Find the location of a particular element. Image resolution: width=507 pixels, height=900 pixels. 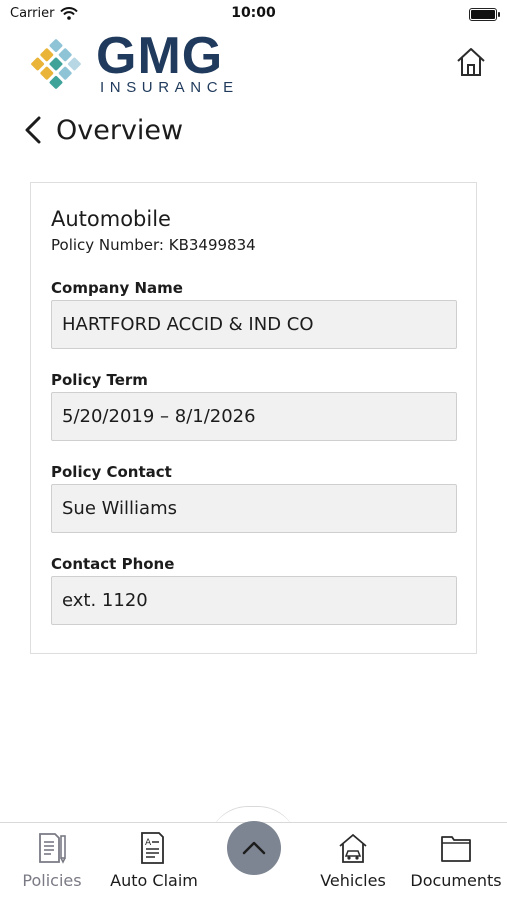

chevron-left-icon is located at coordinates (33, 130).